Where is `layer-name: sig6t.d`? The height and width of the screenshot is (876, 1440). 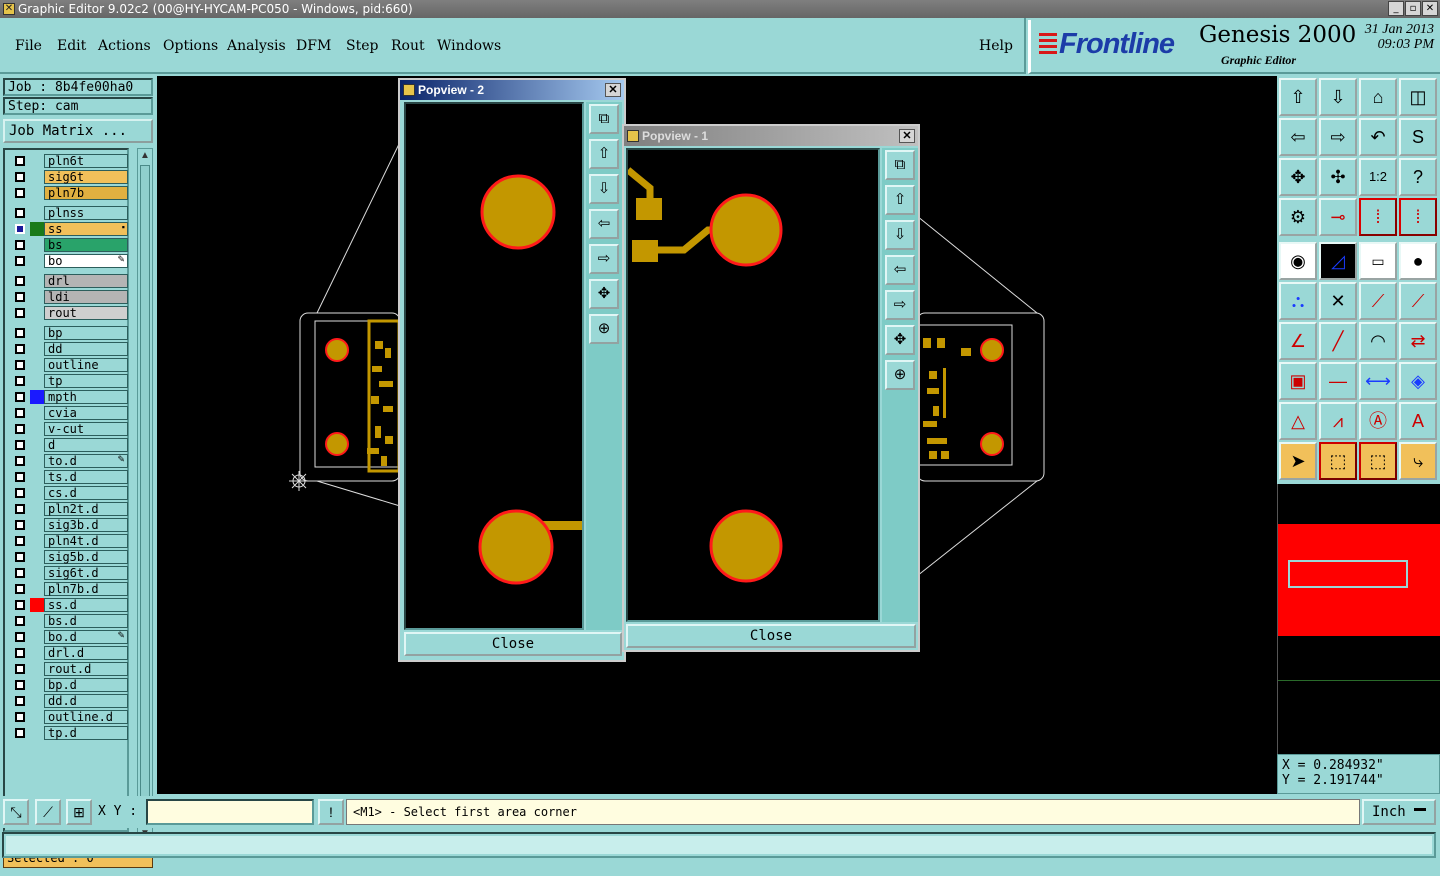
layer-name: sig6t.d is located at coordinates (86, 573).